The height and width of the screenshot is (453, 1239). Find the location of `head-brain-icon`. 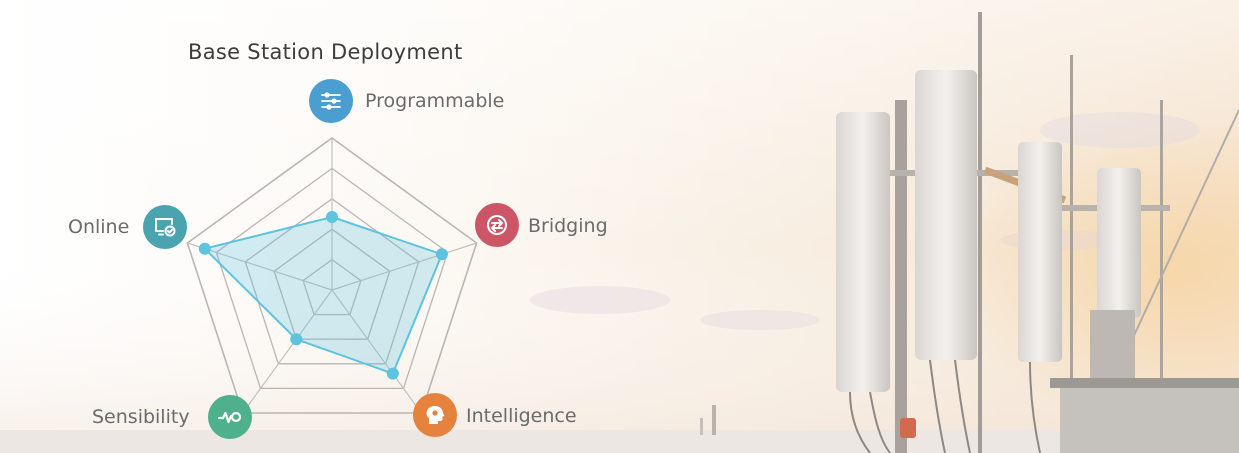

head-brain-icon is located at coordinates (435, 415).